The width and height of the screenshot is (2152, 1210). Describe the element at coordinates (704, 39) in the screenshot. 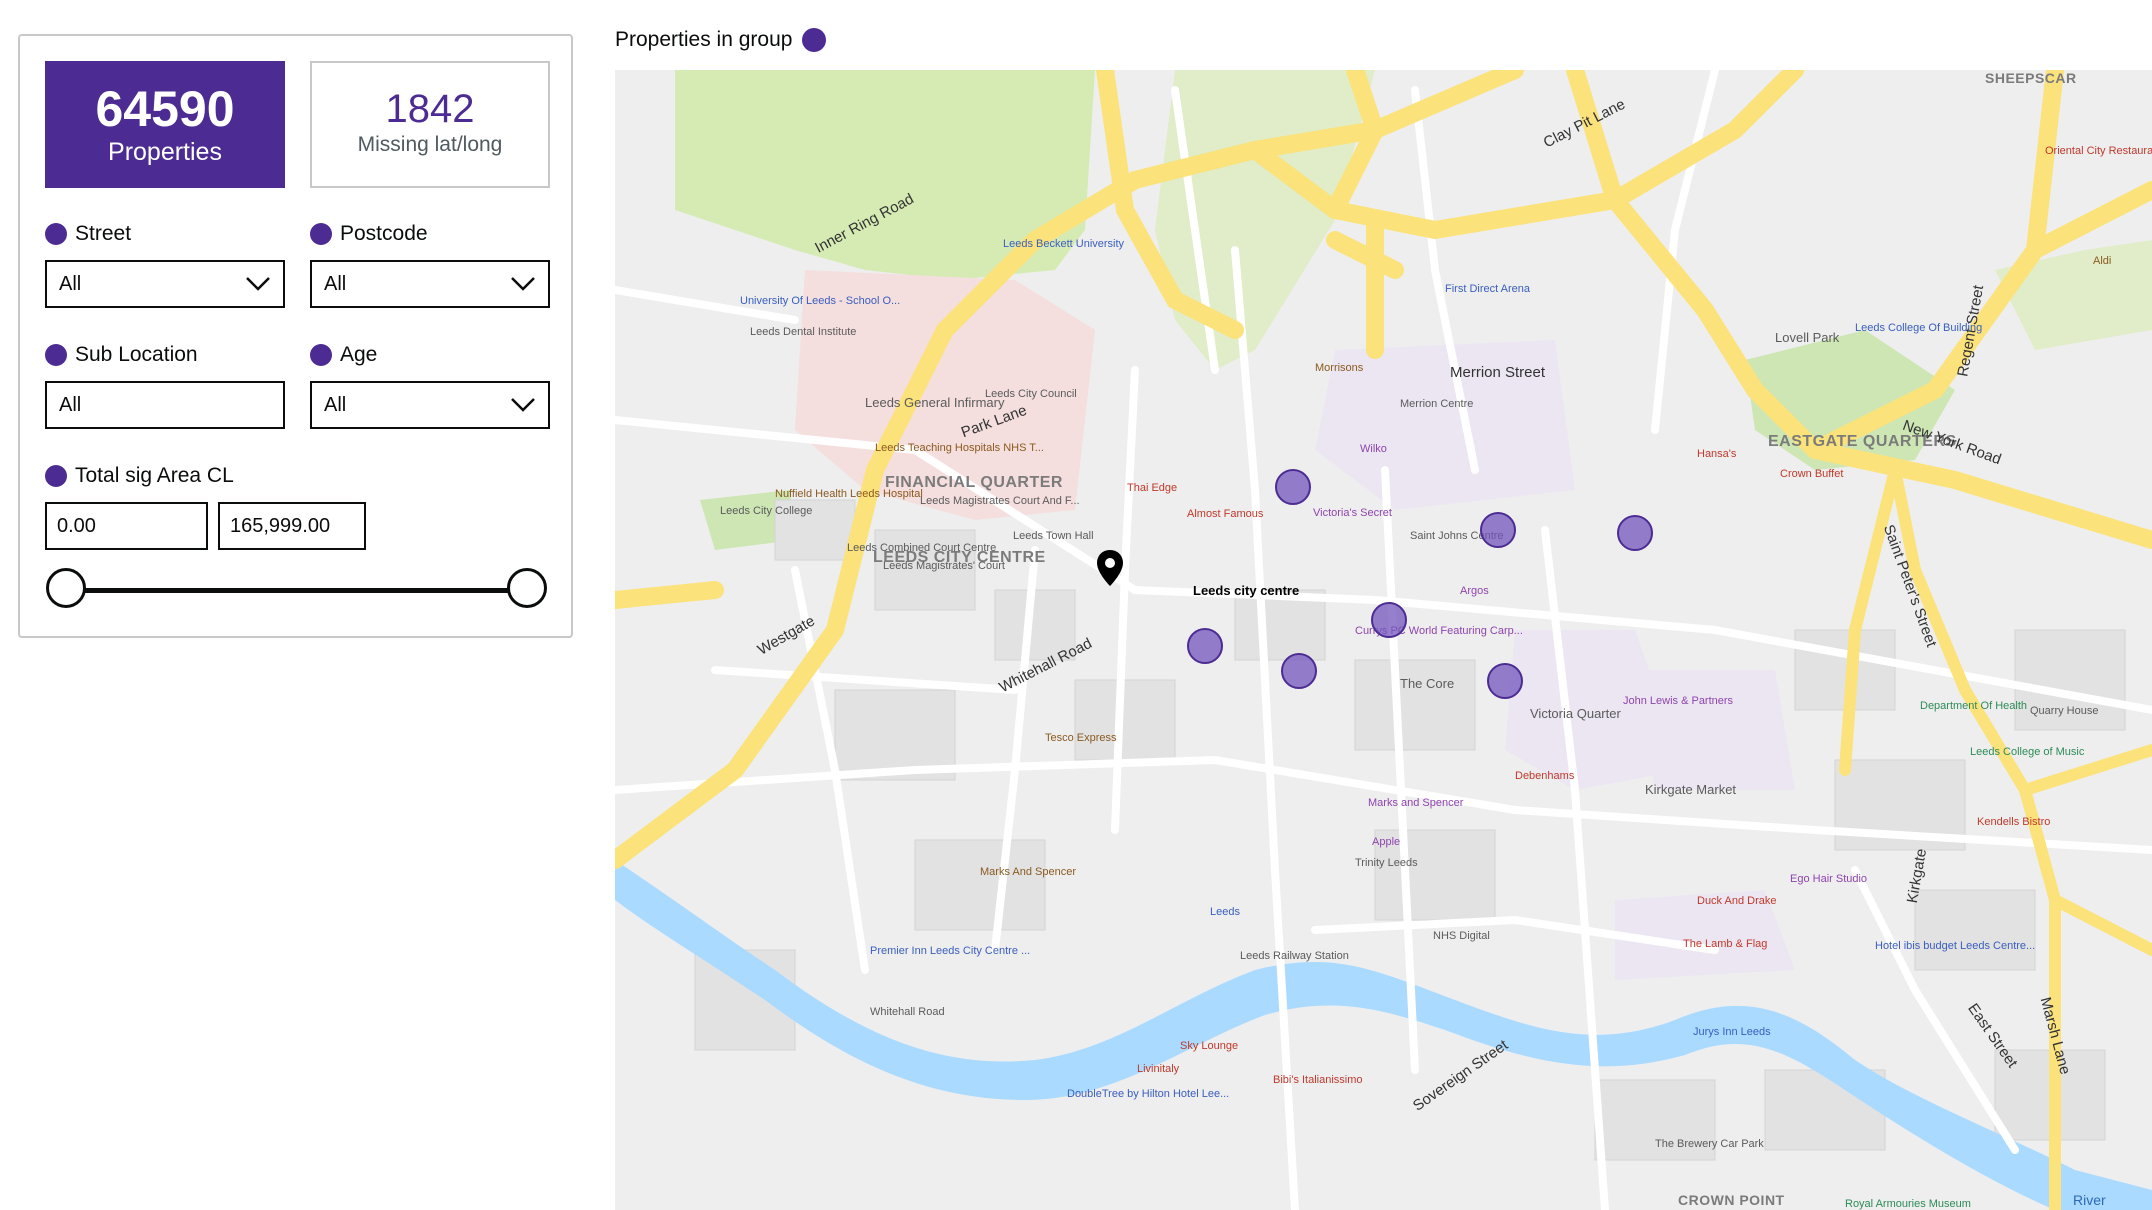

I see `map-legend-label: Properties in group` at that location.